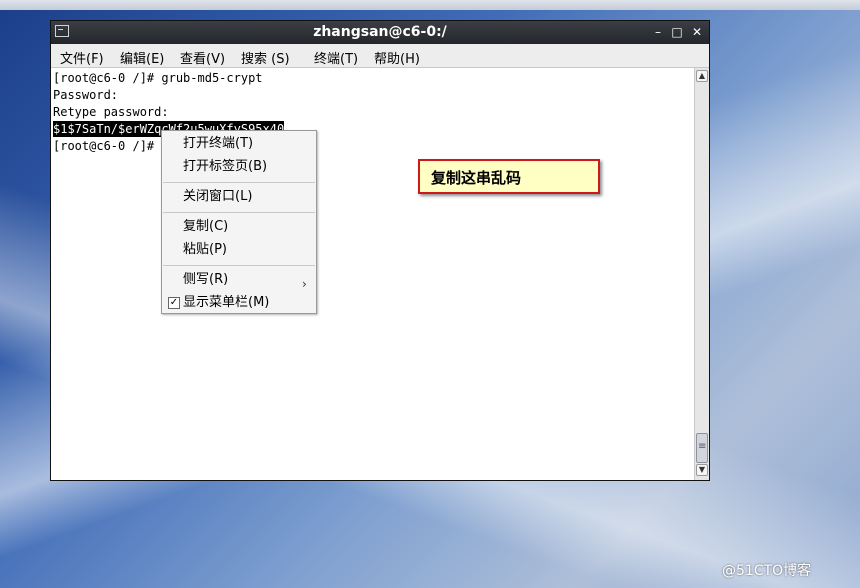 The image size is (860, 588). What do you see at coordinates (205, 280) in the screenshot?
I see `menu-input-methods: 侧写(R)` at bounding box center [205, 280].